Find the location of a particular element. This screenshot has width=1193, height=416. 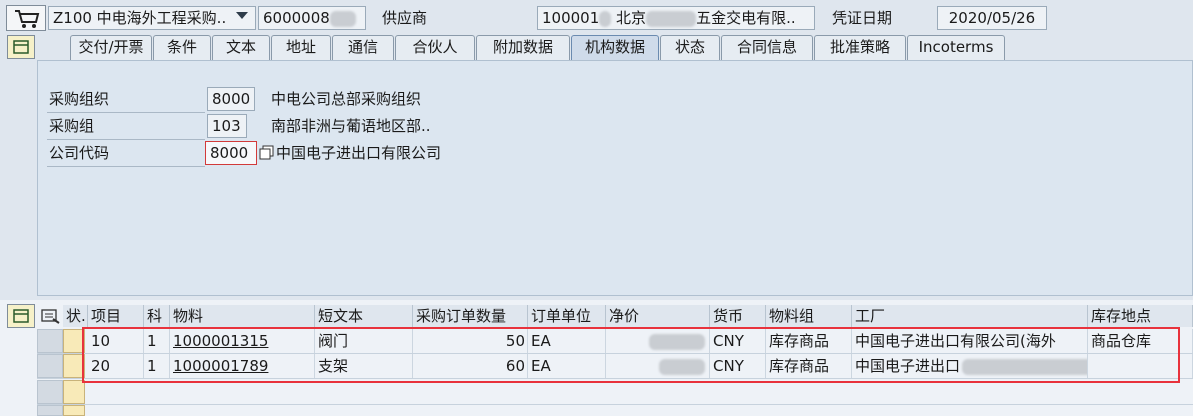

tab-additional-data: 附加数据 is located at coordinates (523, 47).